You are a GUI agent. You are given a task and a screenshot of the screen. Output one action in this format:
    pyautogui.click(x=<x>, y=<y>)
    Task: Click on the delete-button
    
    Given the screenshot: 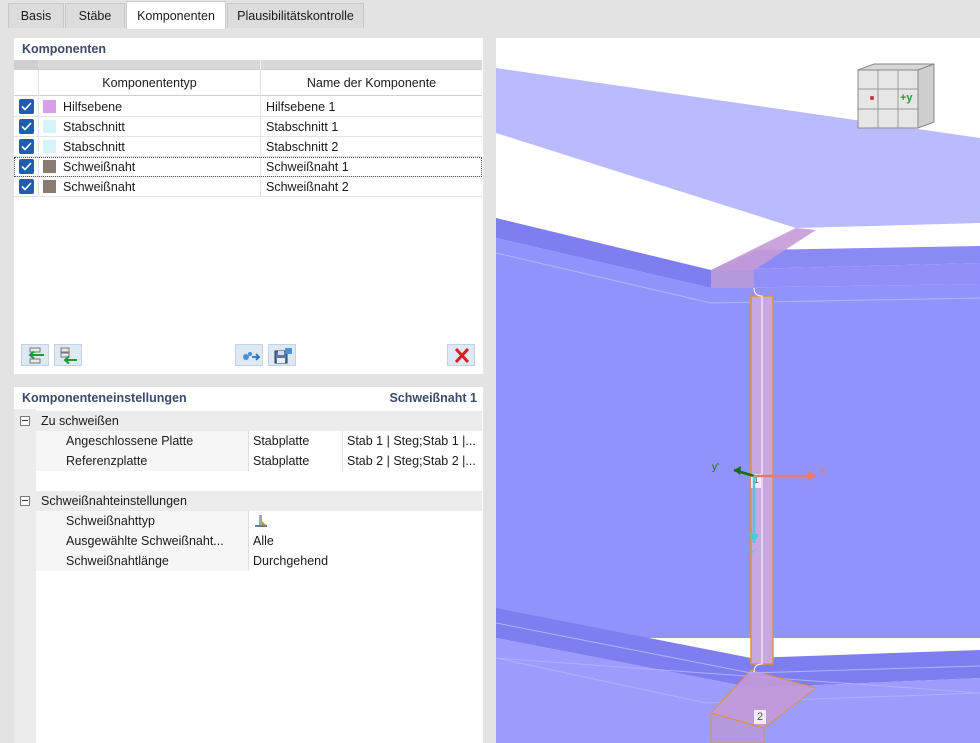 What is the action you would take?
    pyautogui.click(x=461, y=355)
    